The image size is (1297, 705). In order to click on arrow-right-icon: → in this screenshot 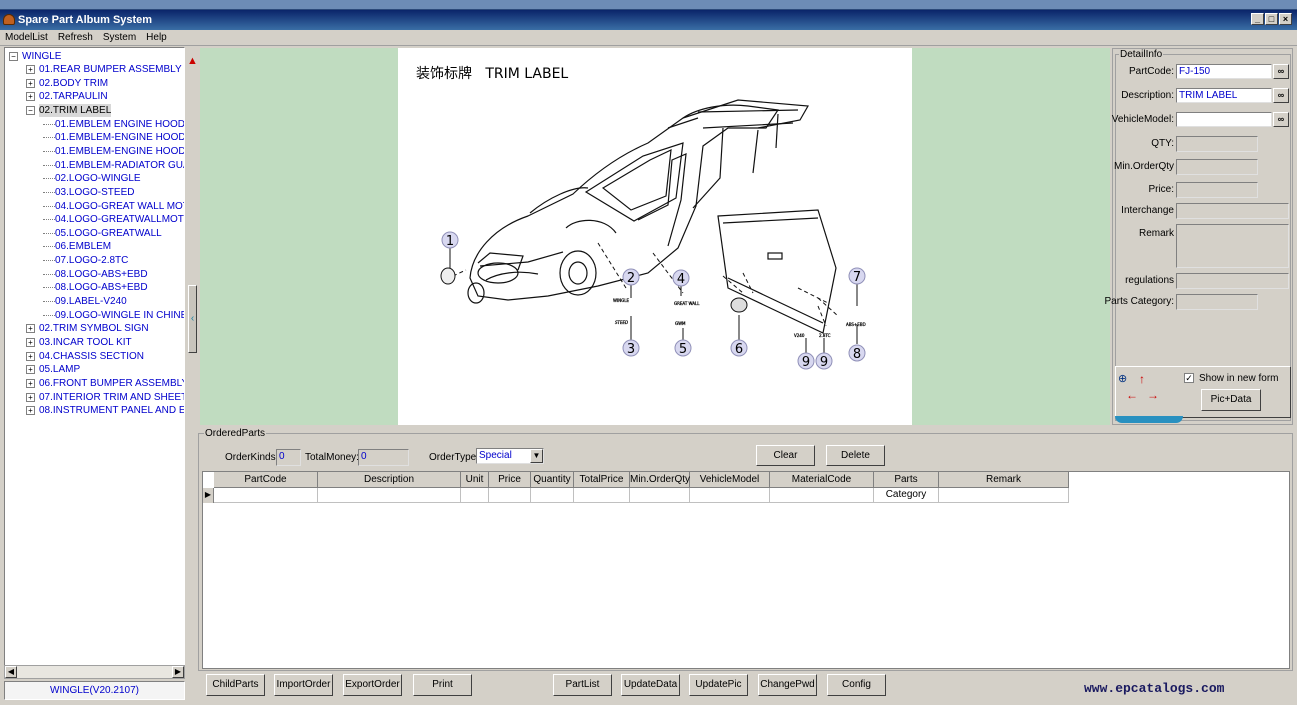, I will do `click(1153, 395)`.